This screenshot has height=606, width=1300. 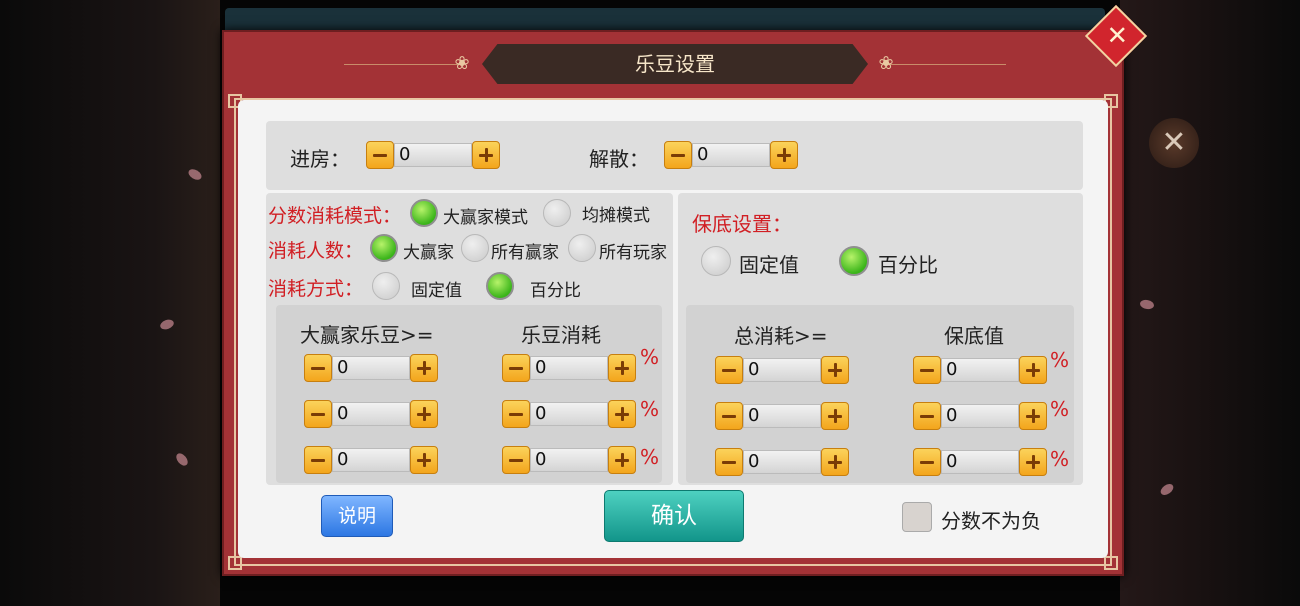 I want to click on table-header: 保底值, so click(x=974, y=336).